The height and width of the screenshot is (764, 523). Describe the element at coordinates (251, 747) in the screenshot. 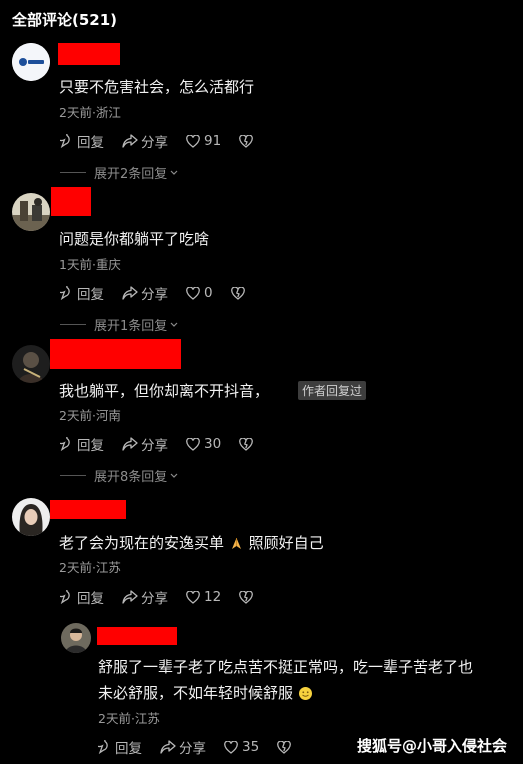

I see `like-count: 35` at that location.